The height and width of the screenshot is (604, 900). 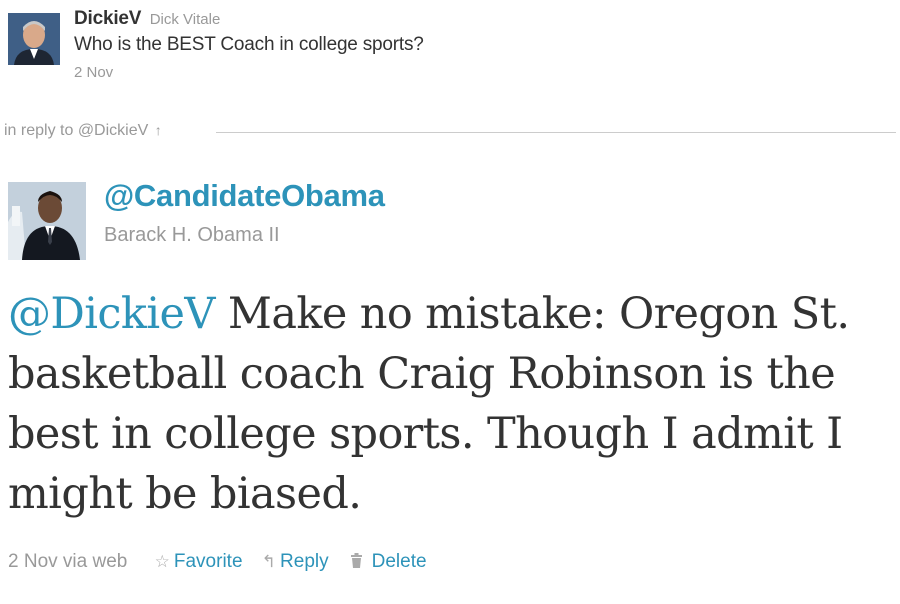 What do you see at coordinates (192, 235) in the screenshot?
I see `main-full-name: Barack H. Obama II` at bounding box center [192, 235].